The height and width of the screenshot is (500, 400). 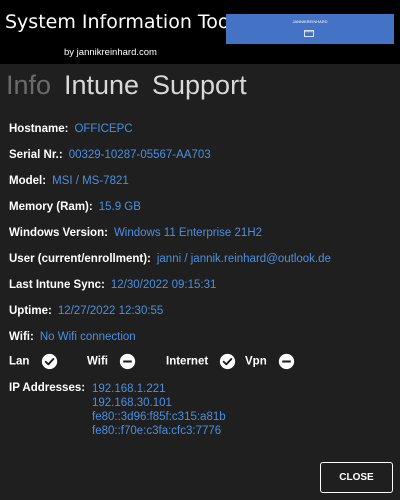 What do you see at coordinates (103, 129) in the screenshot?
I see `hostname-value: OFFICEPC` at bounding box center [103, 129].